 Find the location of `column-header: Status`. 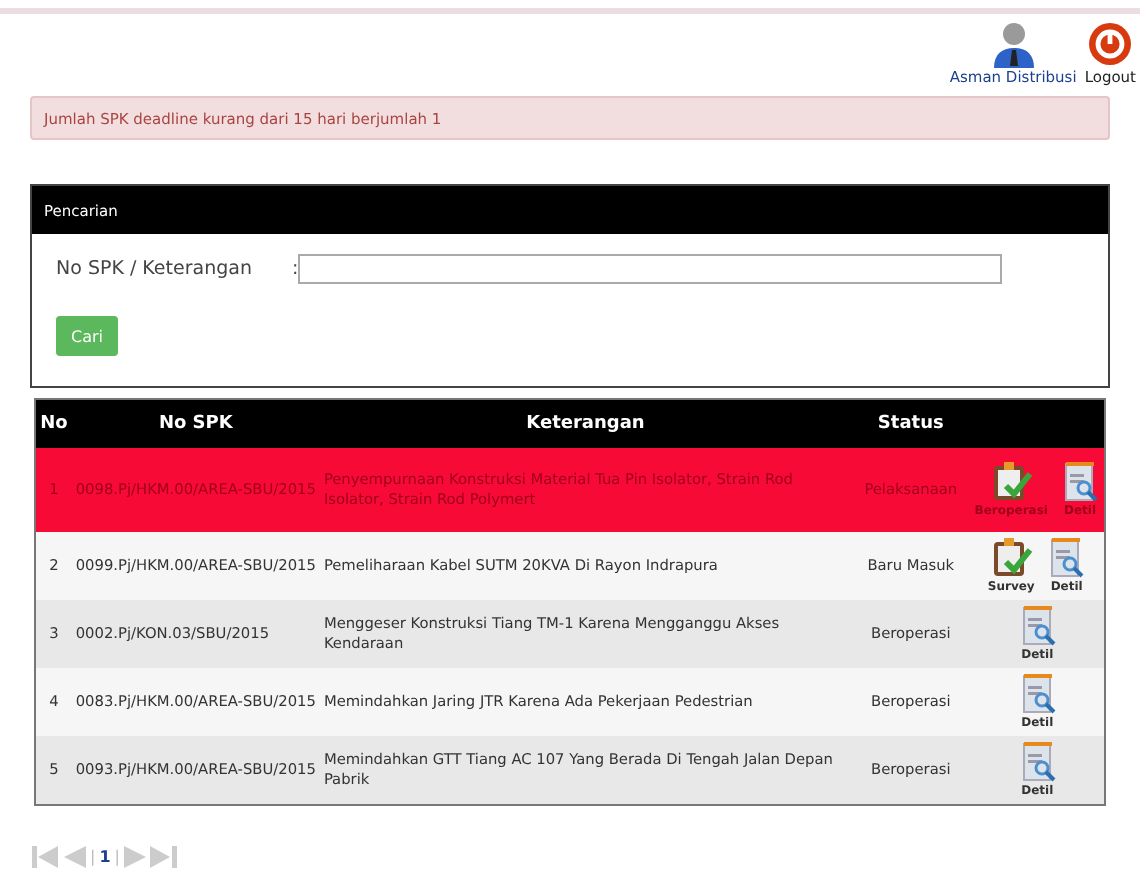

column-header: Status is located at coordinates (911, 423).